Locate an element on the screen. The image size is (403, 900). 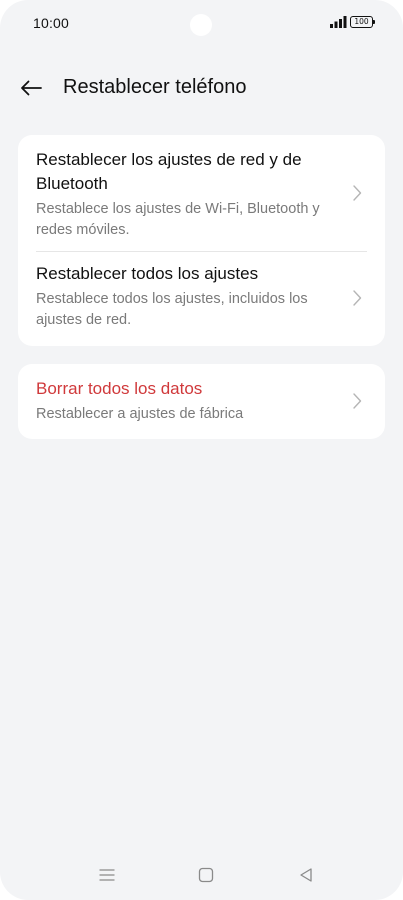
navigation-bar is located at coordinates (201, 875).